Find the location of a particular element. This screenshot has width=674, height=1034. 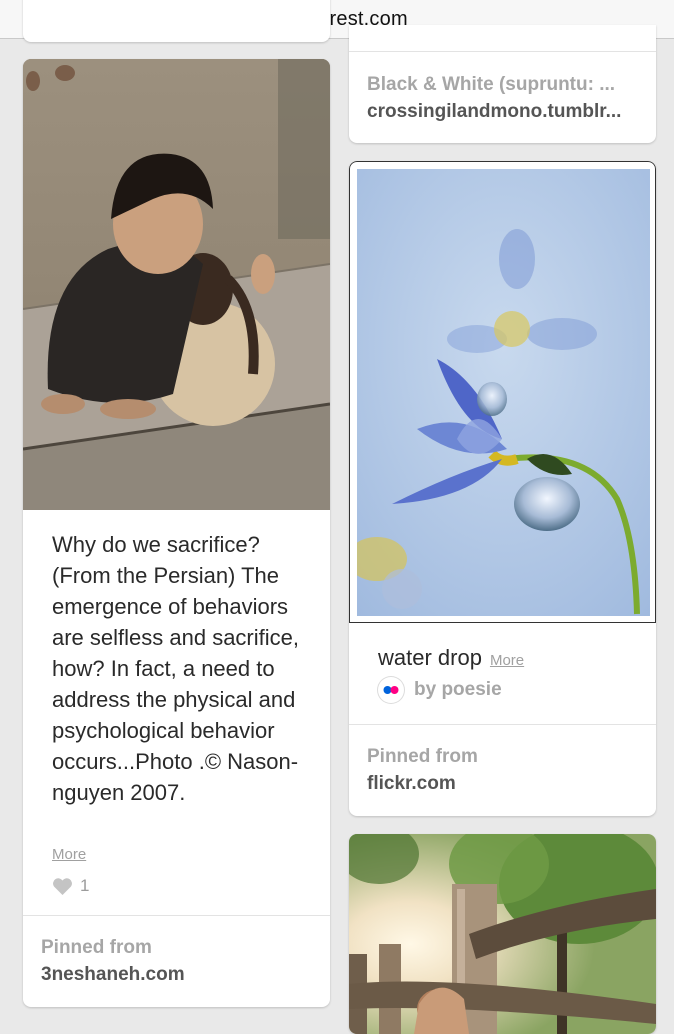

pin-title-row: water drop More is located at coordinates (451, 658).